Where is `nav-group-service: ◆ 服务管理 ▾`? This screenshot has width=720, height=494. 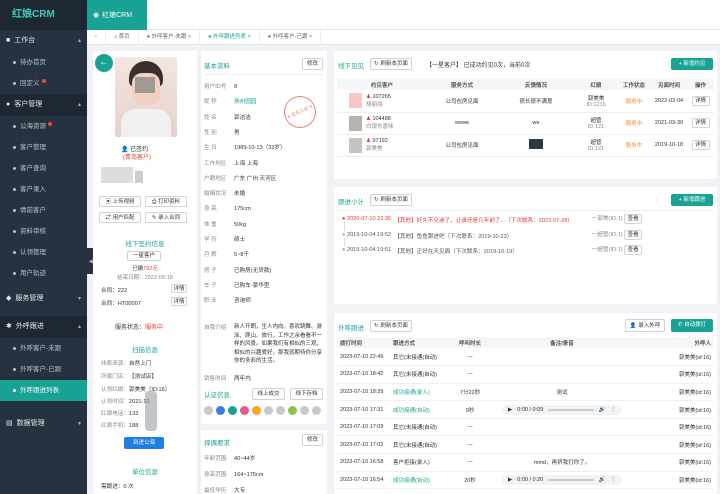
nav-group-service: ◆ 服务管理 ▾ is located at coordinates (43, 299).